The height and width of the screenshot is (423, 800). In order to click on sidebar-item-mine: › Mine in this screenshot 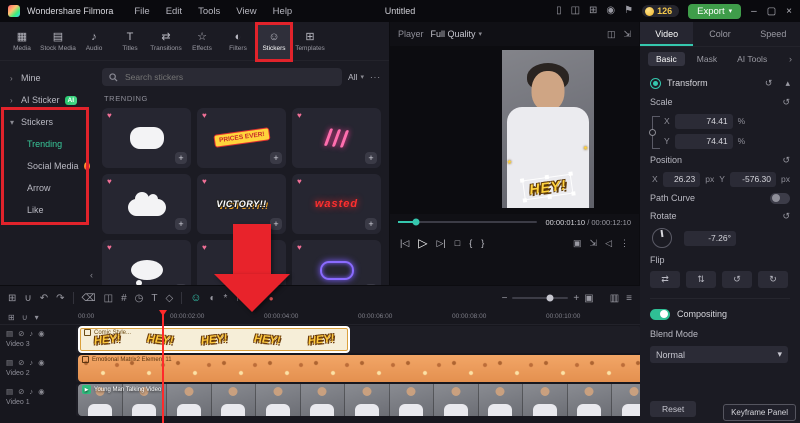, I will do `click(48, 78)`.